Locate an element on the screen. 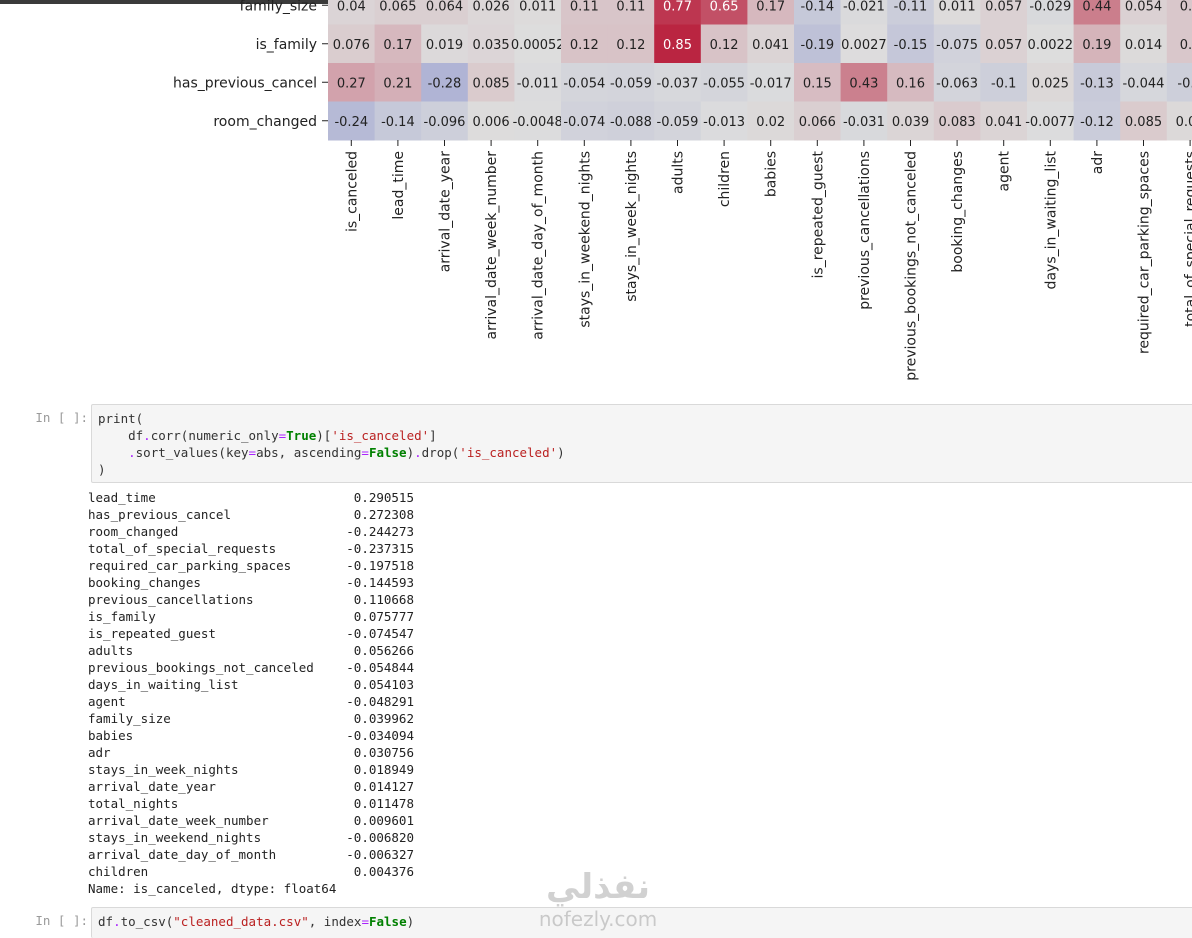 The height and width of the screenshot is (938, 1192). heatmap-column-label: adults is located at coordinates (679, 172).